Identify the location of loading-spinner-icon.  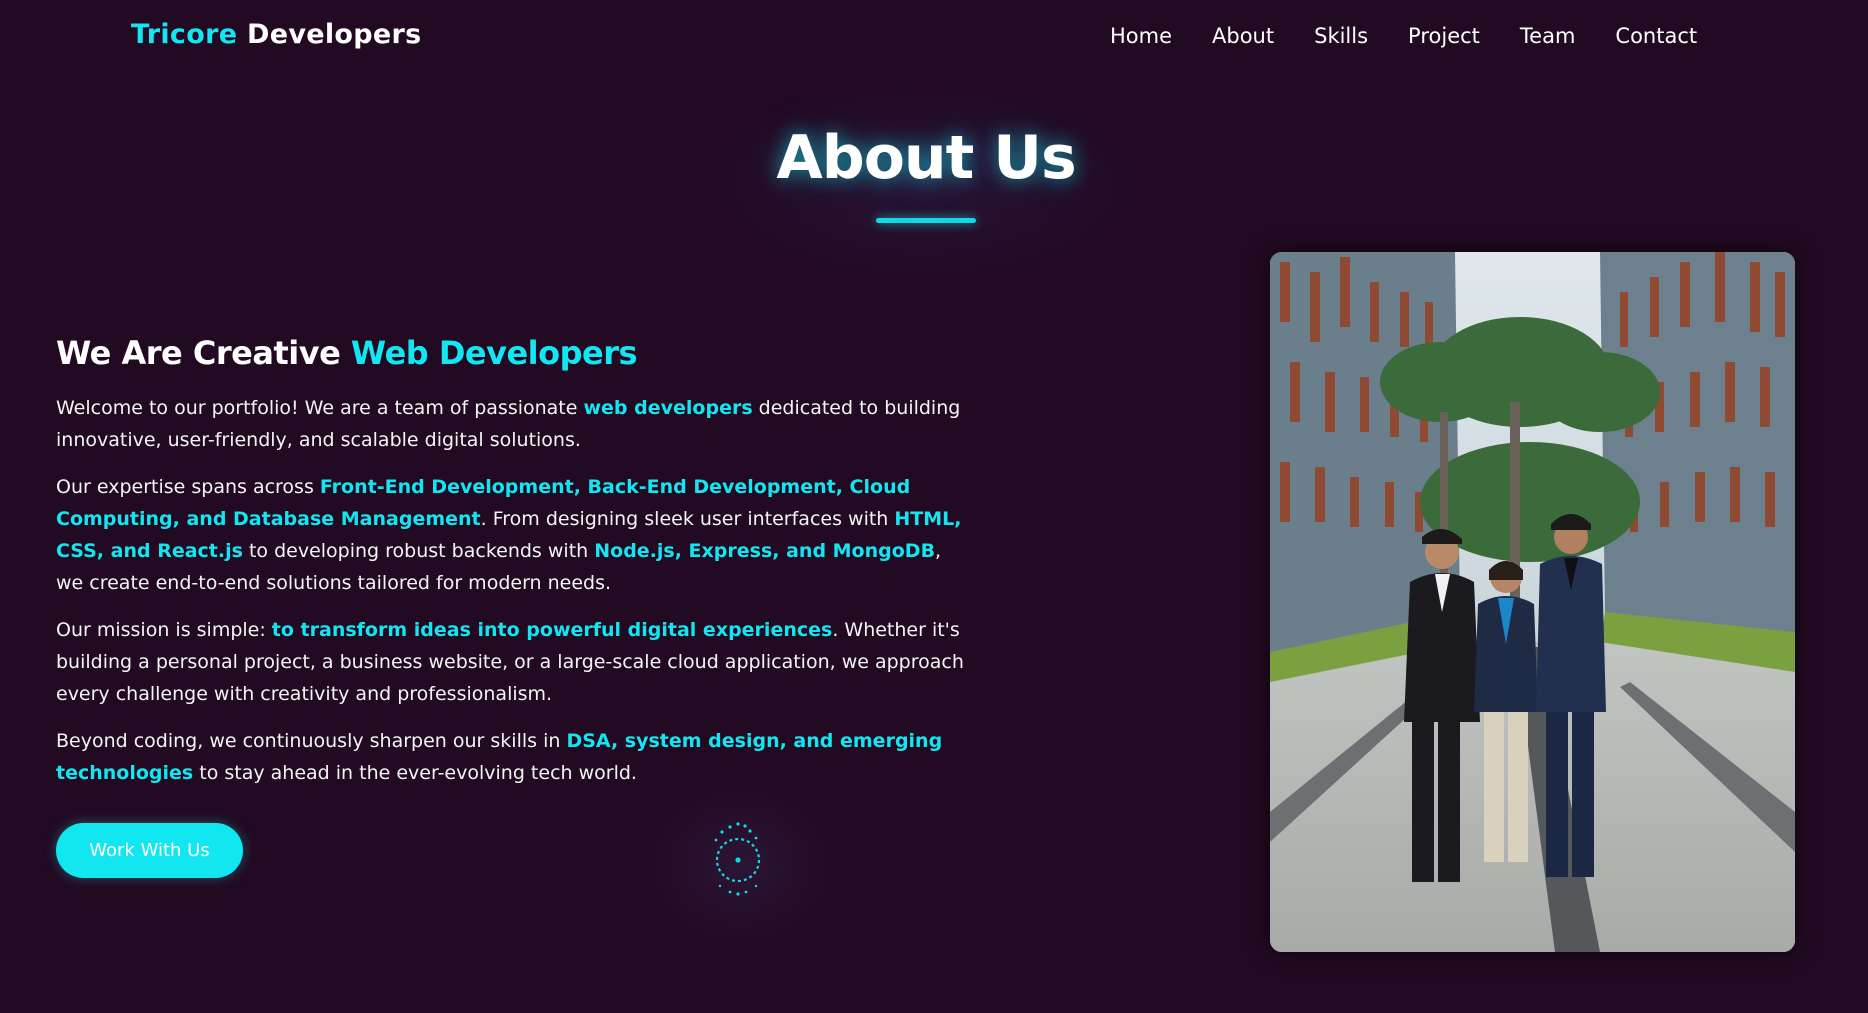
(737, 859).